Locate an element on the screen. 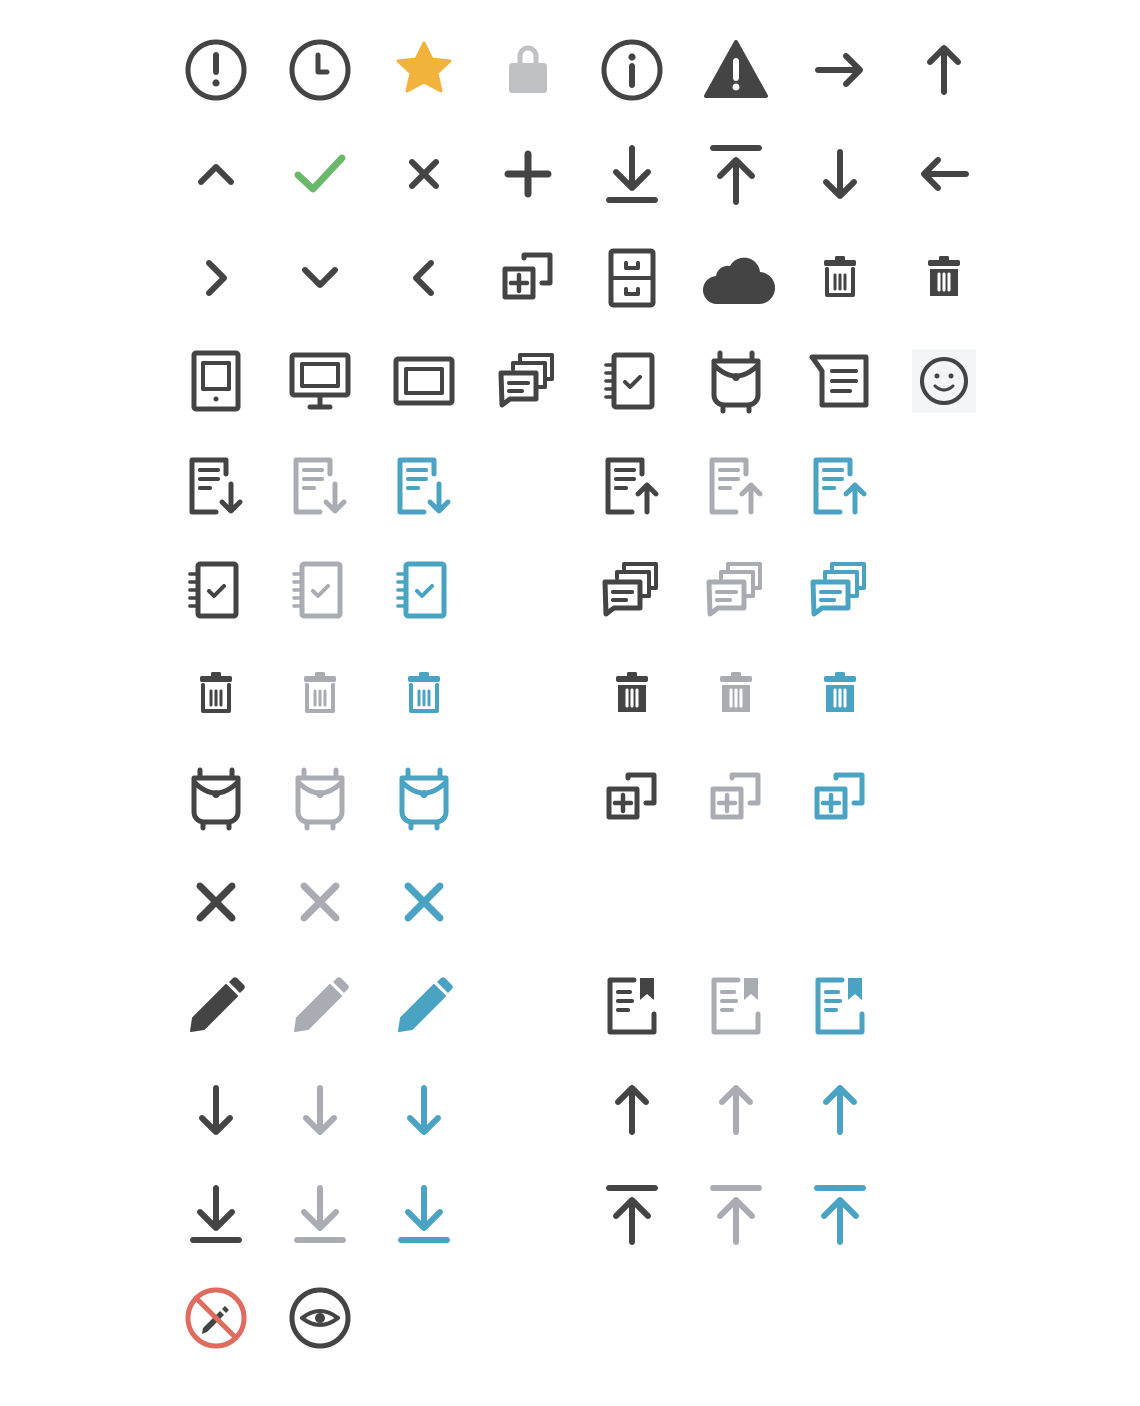 This screenshot has height=1406, width=1140. info-circle-icon is located at coordinates (632, 70).